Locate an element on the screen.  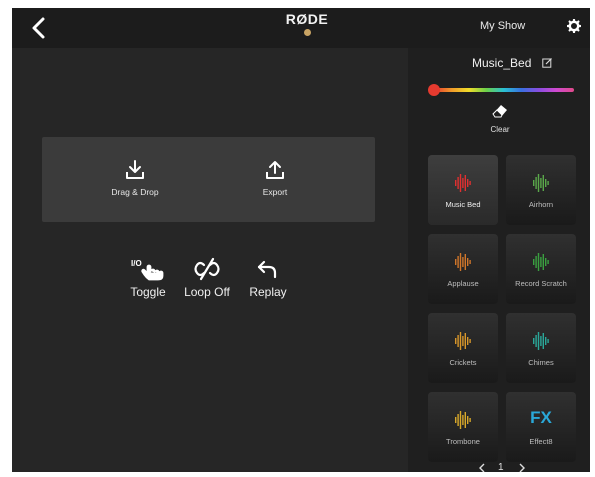
replay-button: Replay is located at coordinates (268, 278).